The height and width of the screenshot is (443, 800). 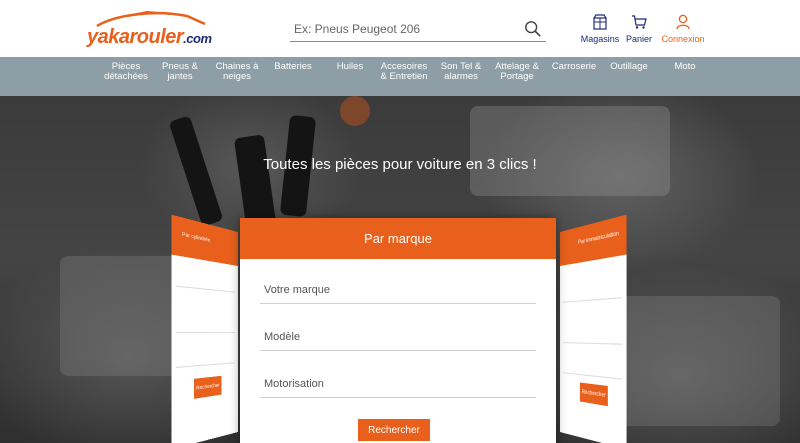 What do you see at coordinates (700, 361) in the screenshot?
I see `engine-block-shape` at bounding box center [700, 361].